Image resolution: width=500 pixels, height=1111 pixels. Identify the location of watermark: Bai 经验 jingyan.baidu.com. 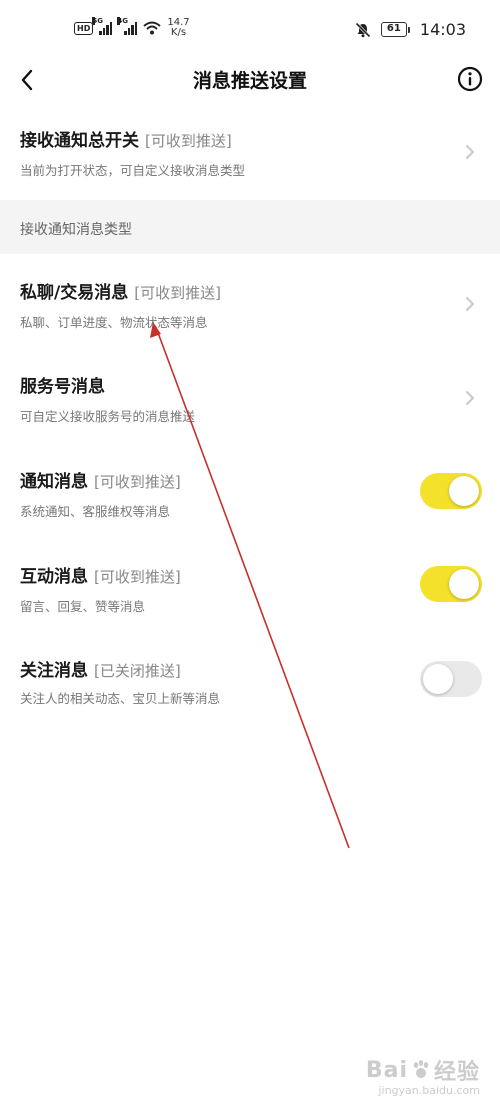
(423, 1076).